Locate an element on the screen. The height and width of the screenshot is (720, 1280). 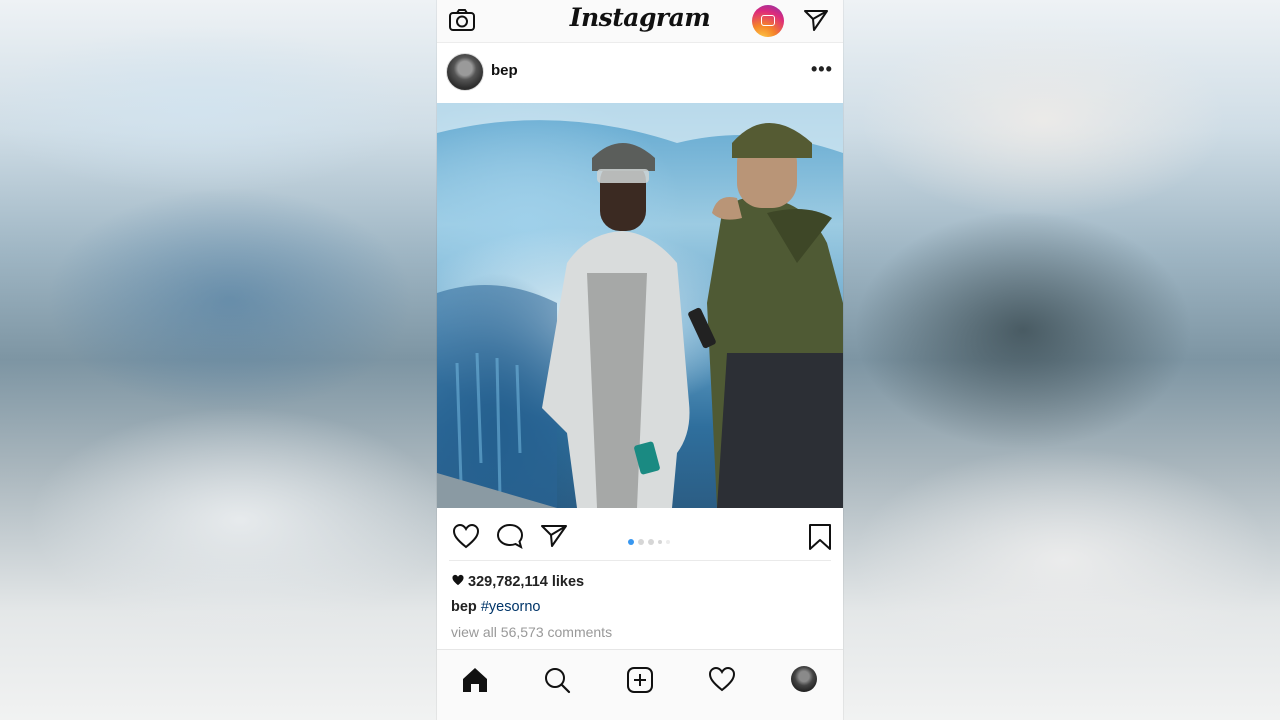
home-icon is located at coordinates (475, 682).